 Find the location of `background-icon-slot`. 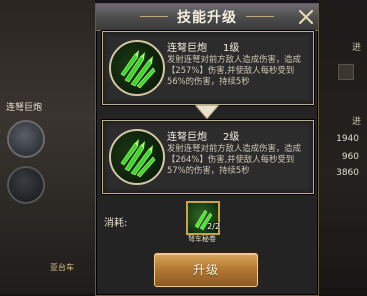

background-icon-slot is located at coordinates (346, 72).